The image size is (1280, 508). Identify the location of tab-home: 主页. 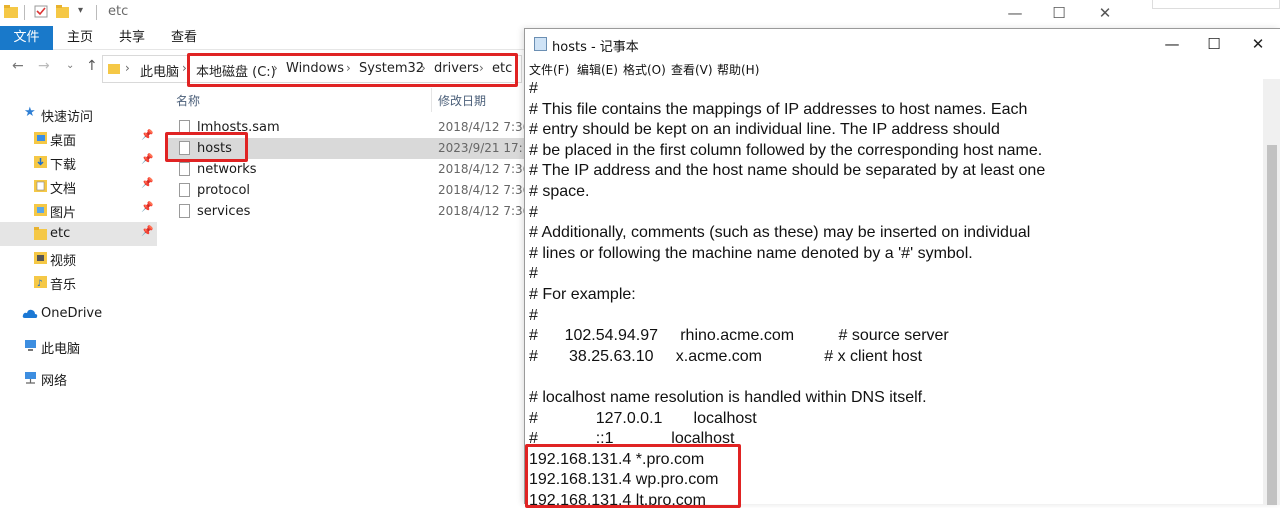
(80, 38).